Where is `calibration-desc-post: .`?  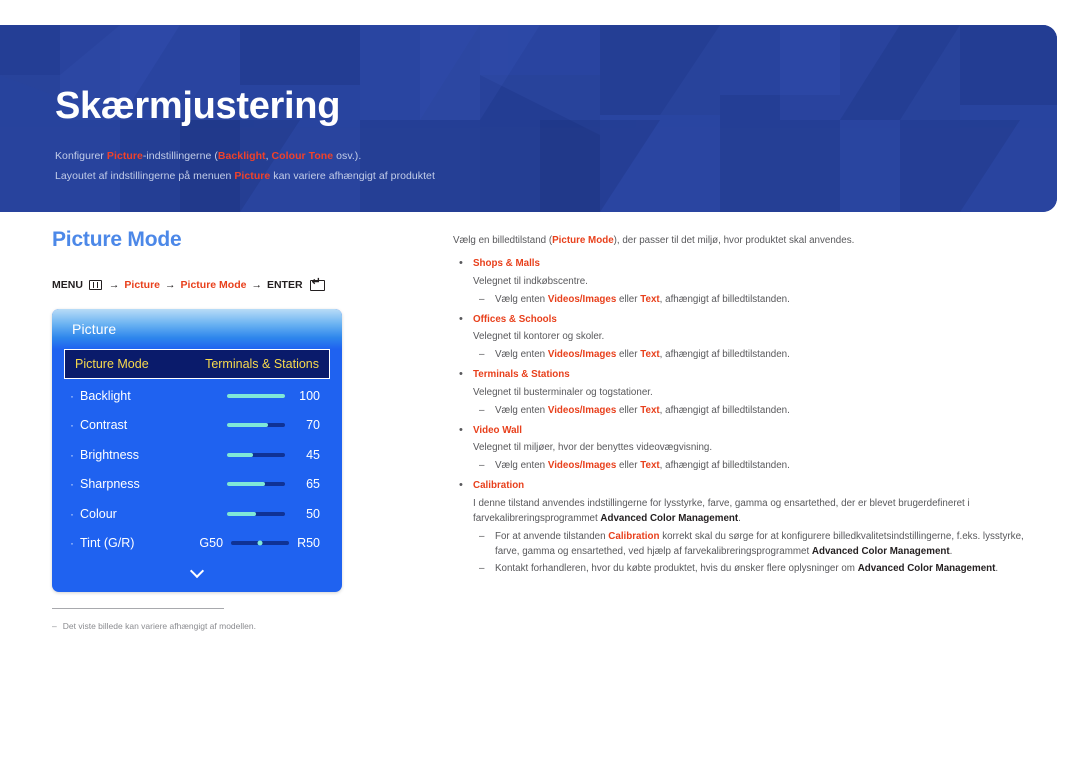 calibration-desc-post: . is located at coordinates (739, 519).